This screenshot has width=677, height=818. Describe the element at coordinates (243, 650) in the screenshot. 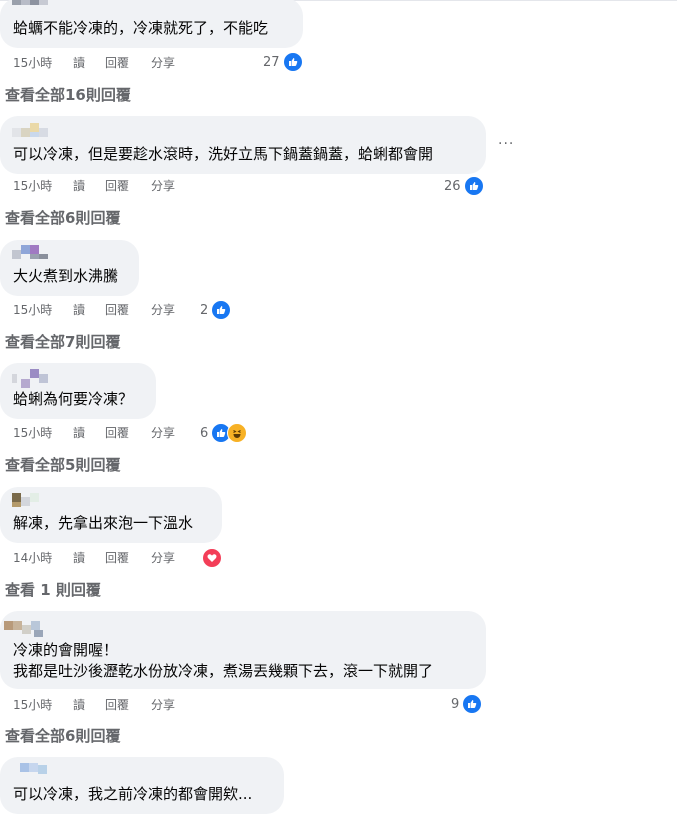

I see `comment-bubble: 冷凍的會開喔！ 我都是吐沙後瀝乾水份放冷凍，煮湯丟幾顆下去，滾一下就開了` at that location.